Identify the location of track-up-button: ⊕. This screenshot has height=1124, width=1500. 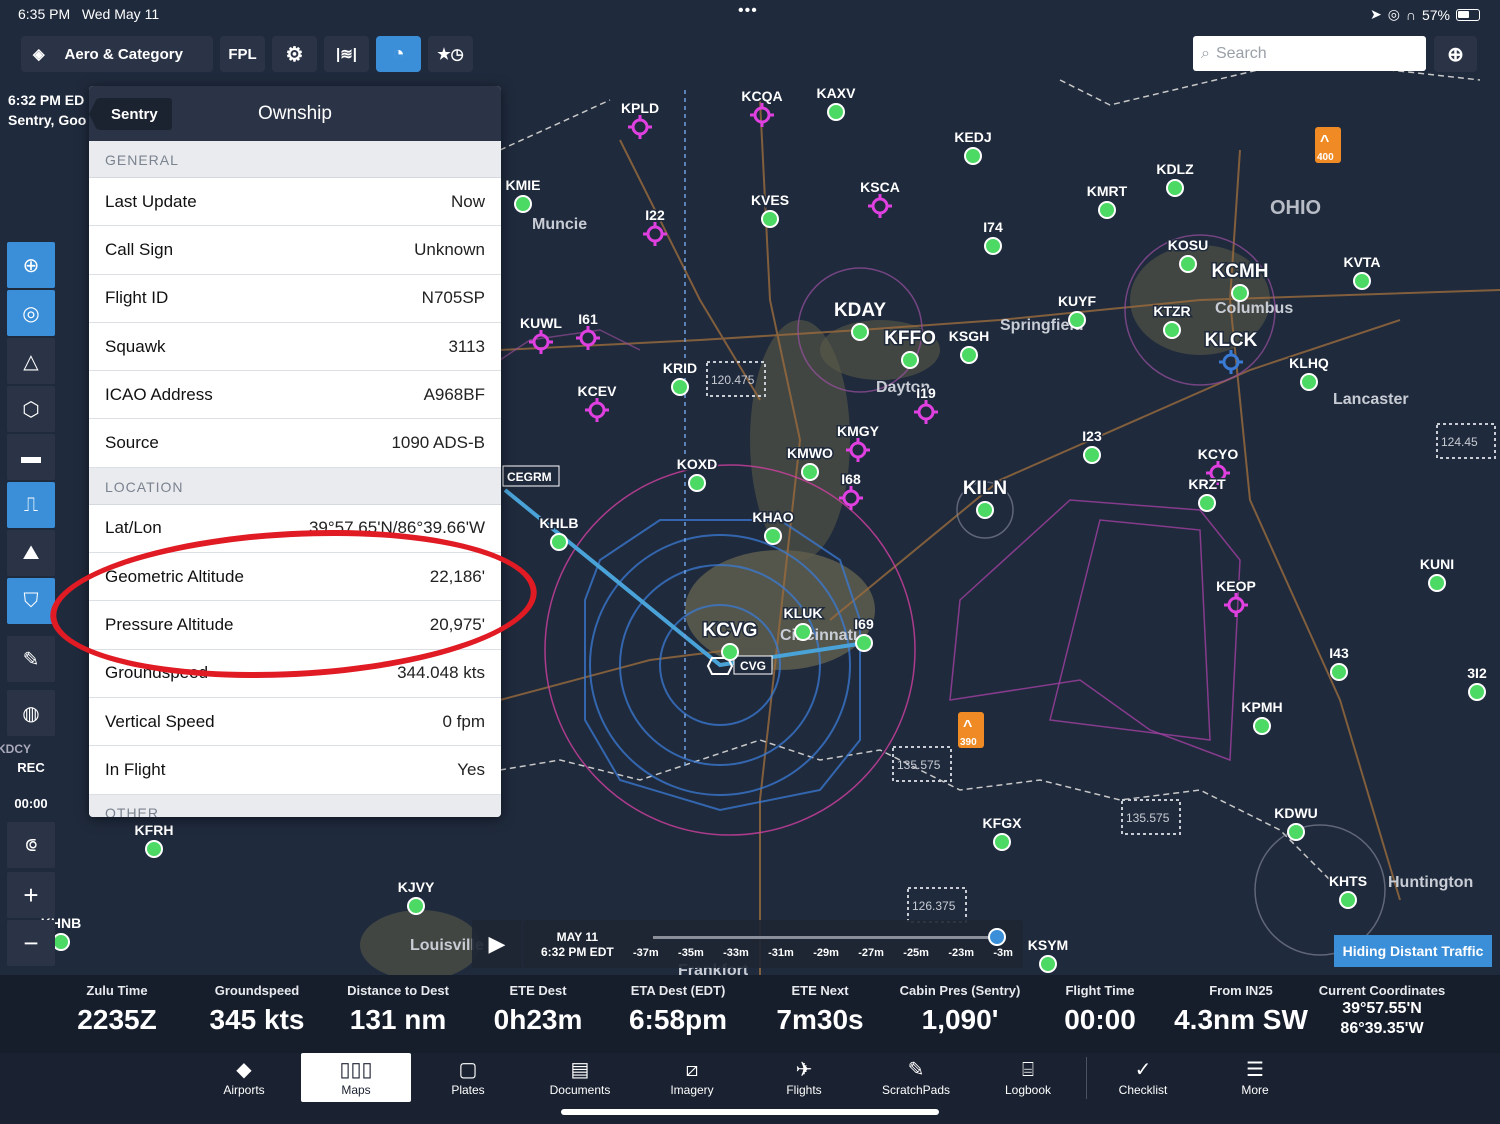
(31, 265).